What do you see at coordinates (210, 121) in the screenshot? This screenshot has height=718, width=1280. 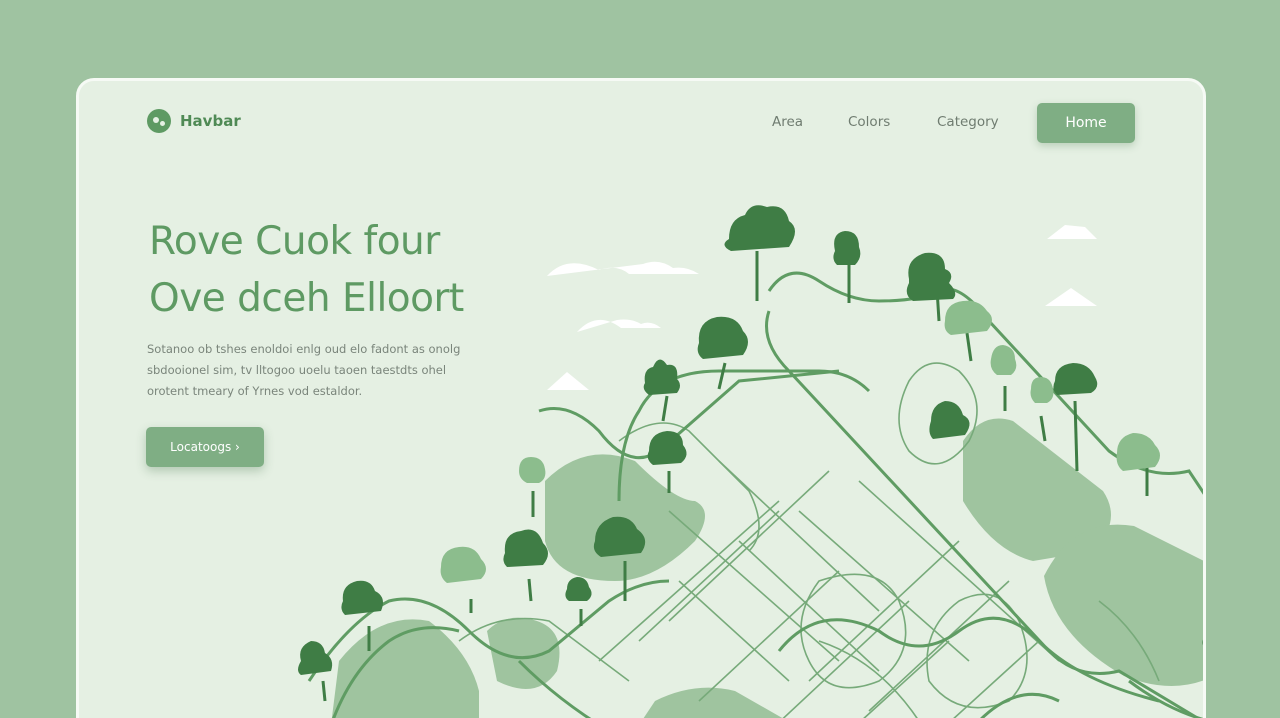 I see `brand-name: Havbar` at bounding box center [210, 121].